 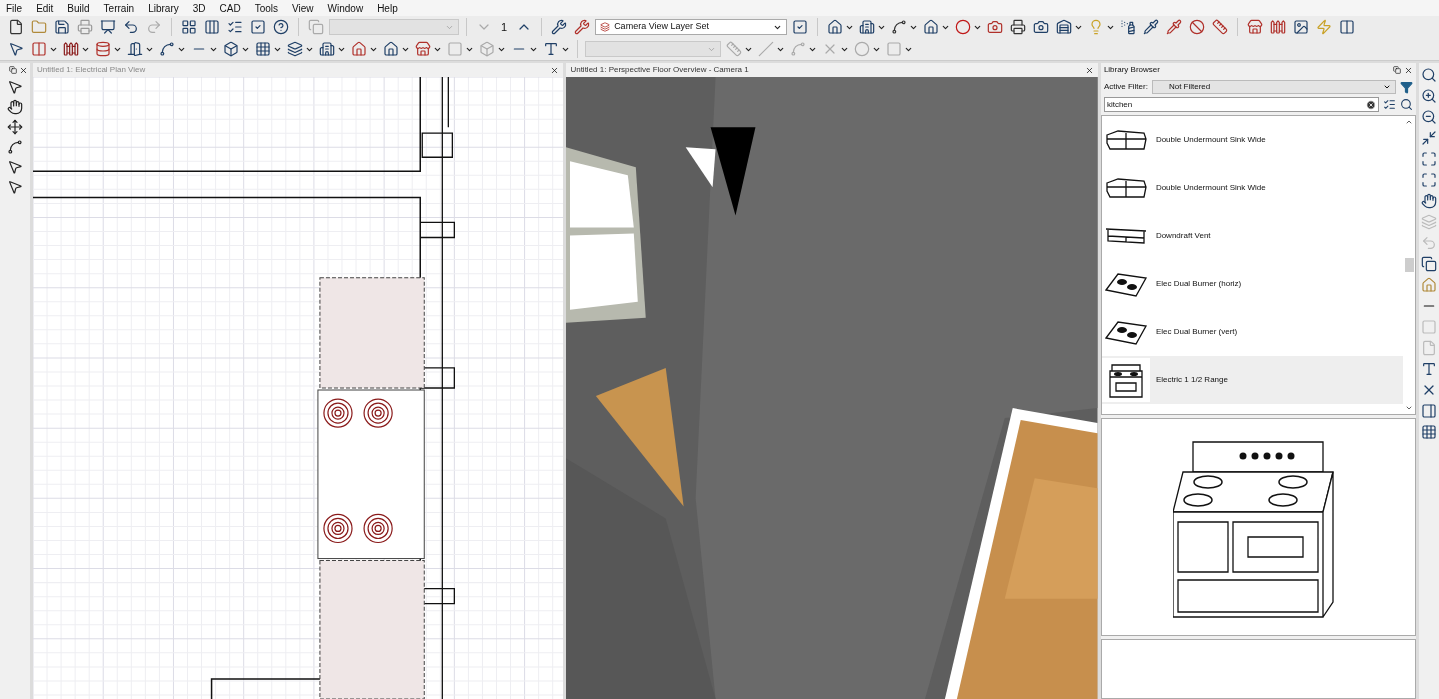 What do you see at coordinates (1241, 104) in the screenshot?
I see `search-field: kitchen` at bounding box center [1241, 104].